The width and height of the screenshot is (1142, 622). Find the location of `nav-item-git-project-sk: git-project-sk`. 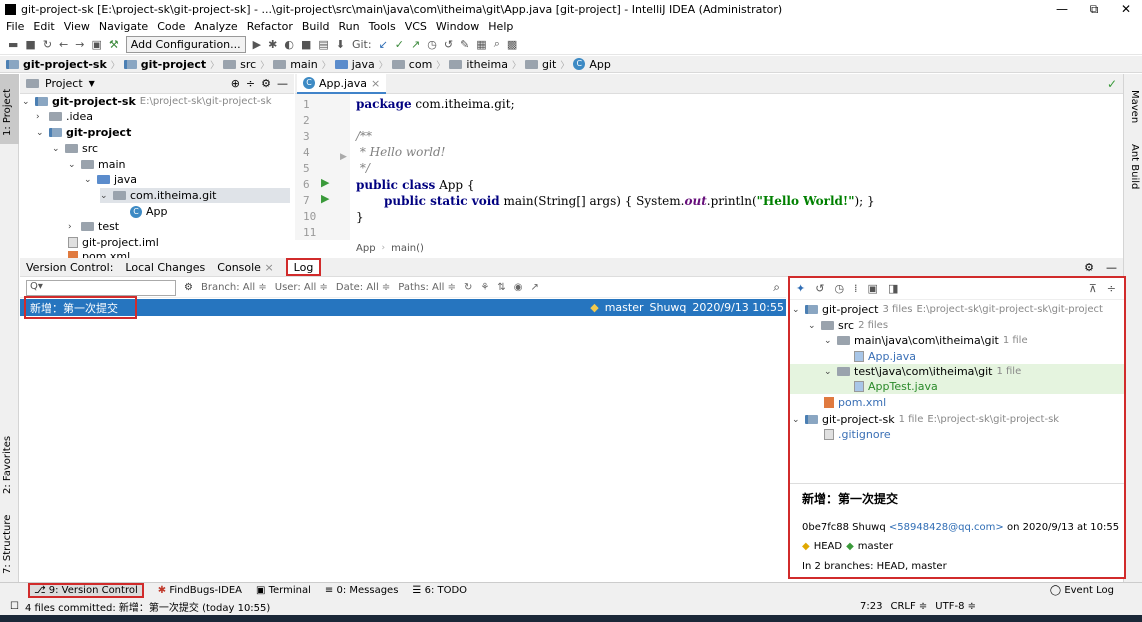

nav-item-git-project-sk: git-project-sk is located at coordinates (65, 64).